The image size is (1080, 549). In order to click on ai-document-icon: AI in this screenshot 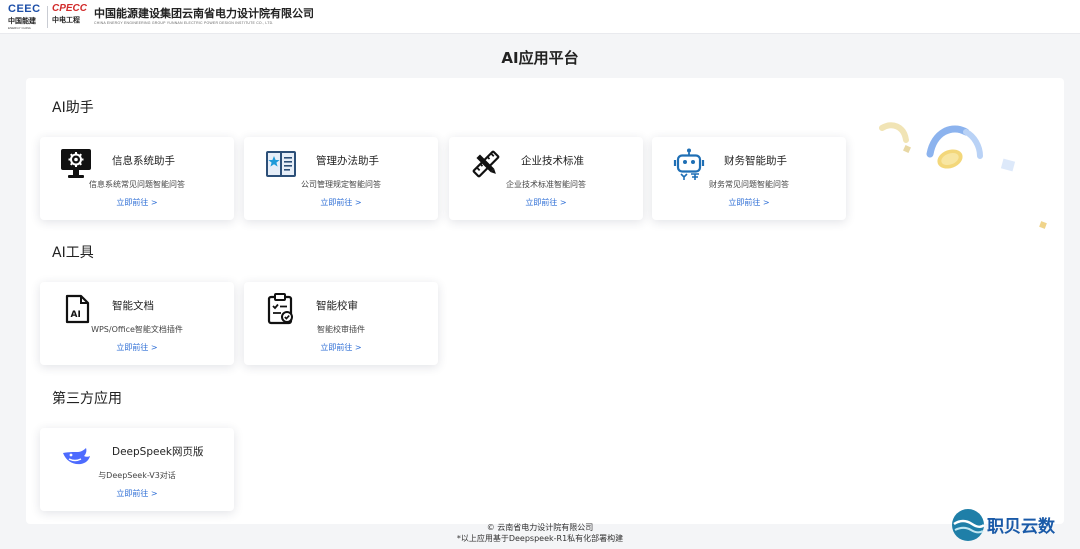, I will do `click(77, 309)`.